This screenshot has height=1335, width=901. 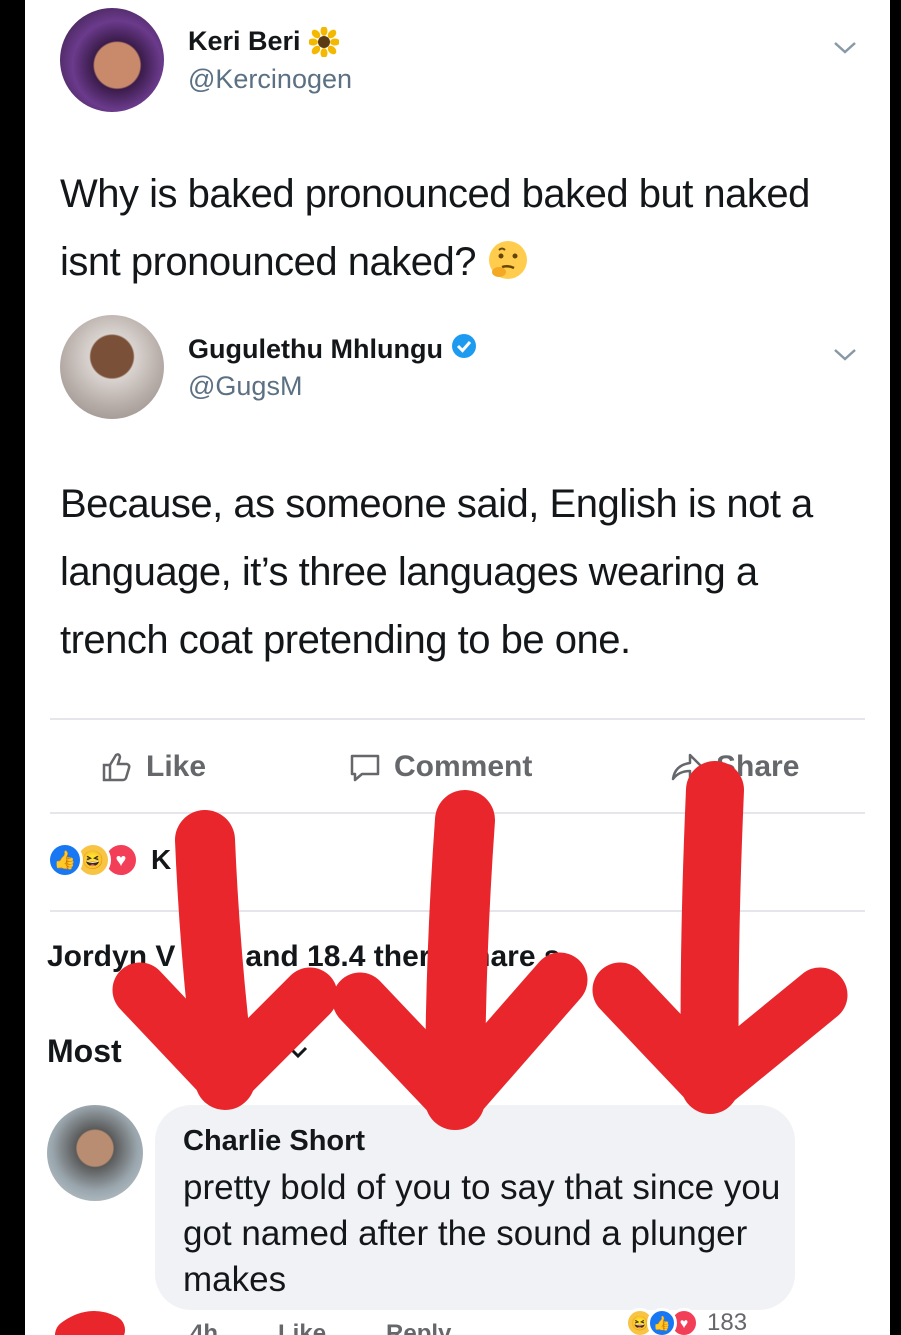 I want to click on reactions-summary: 👍 😆 ♥ K, so click(x=109, y=860).